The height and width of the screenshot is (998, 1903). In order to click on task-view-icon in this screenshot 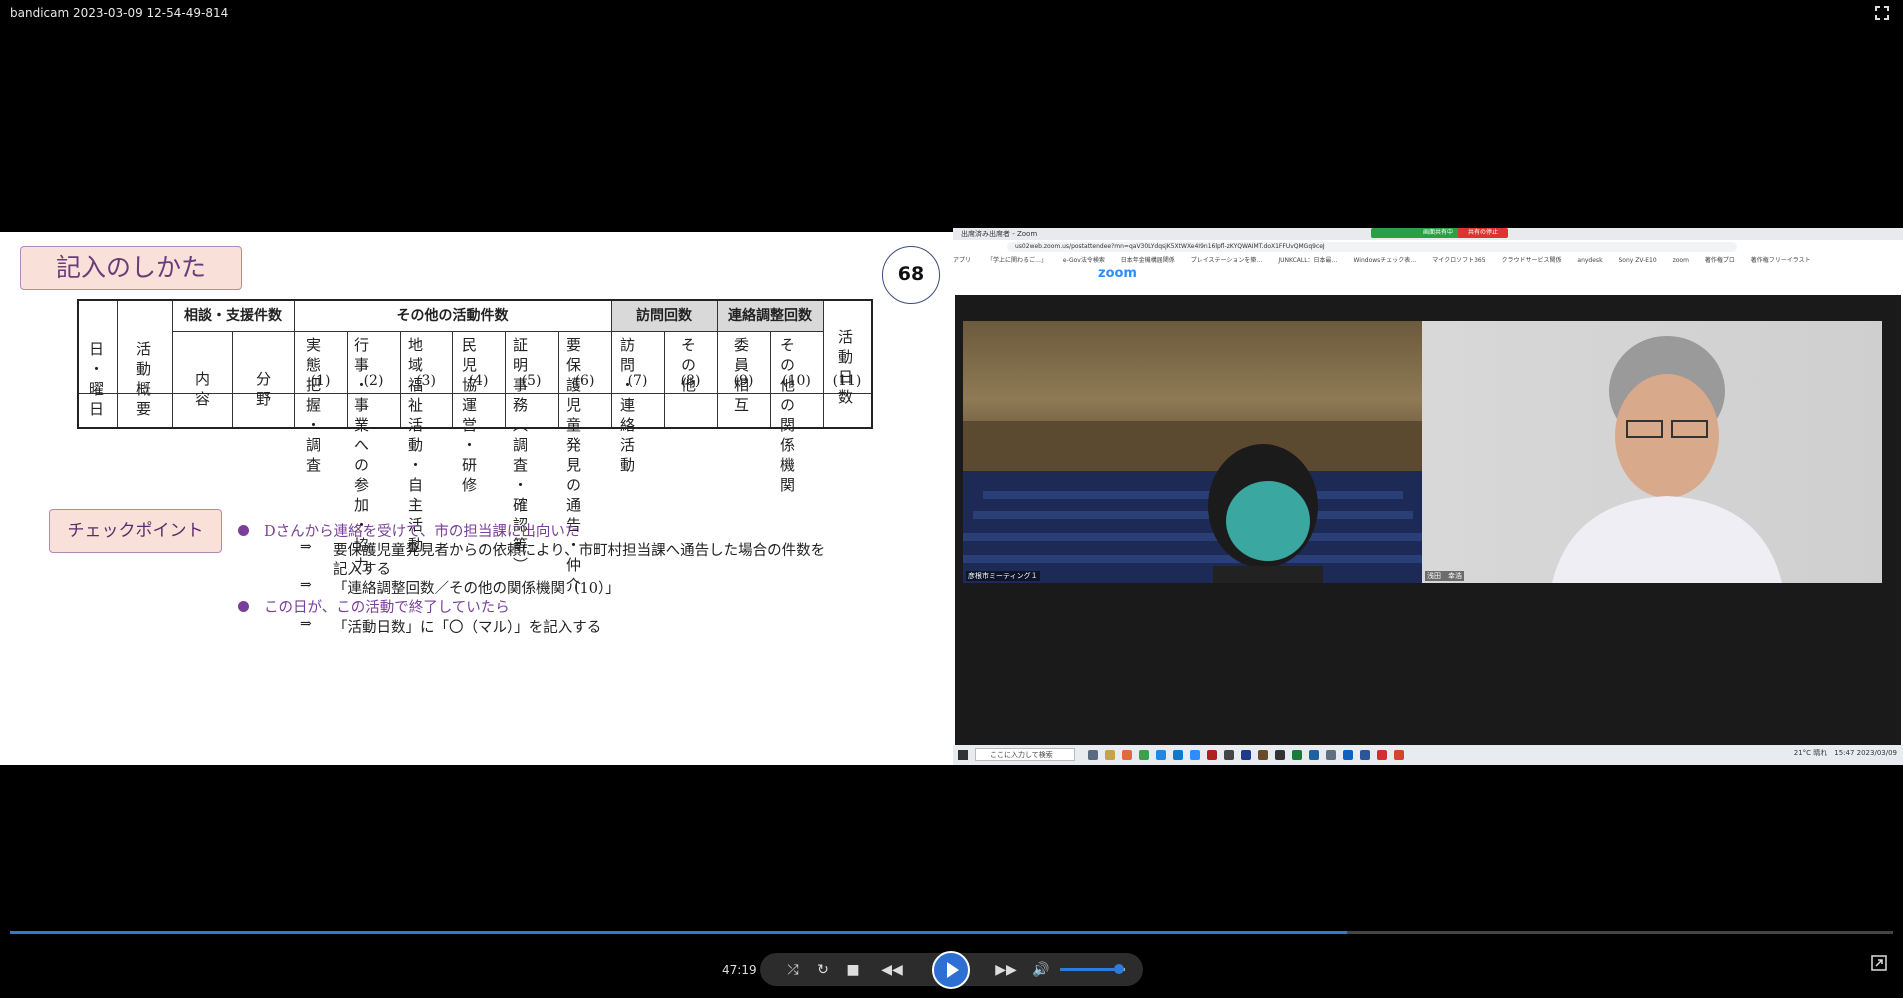, I will do `click(1093, 755)`.